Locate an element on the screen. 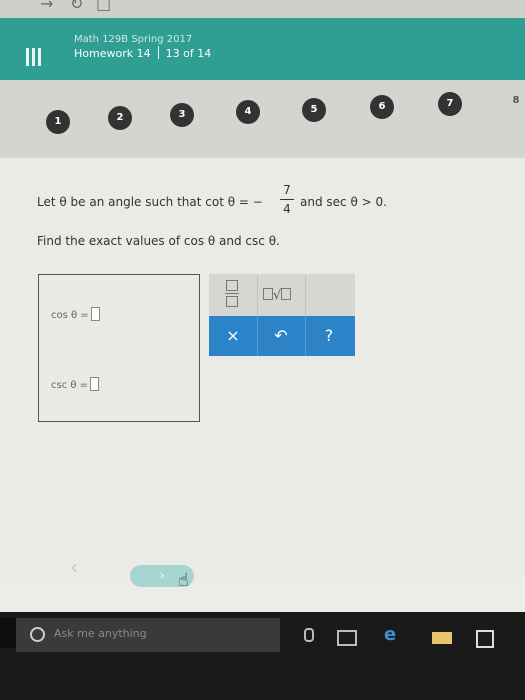  fraction-template-button is located at coordinates (233, 295).